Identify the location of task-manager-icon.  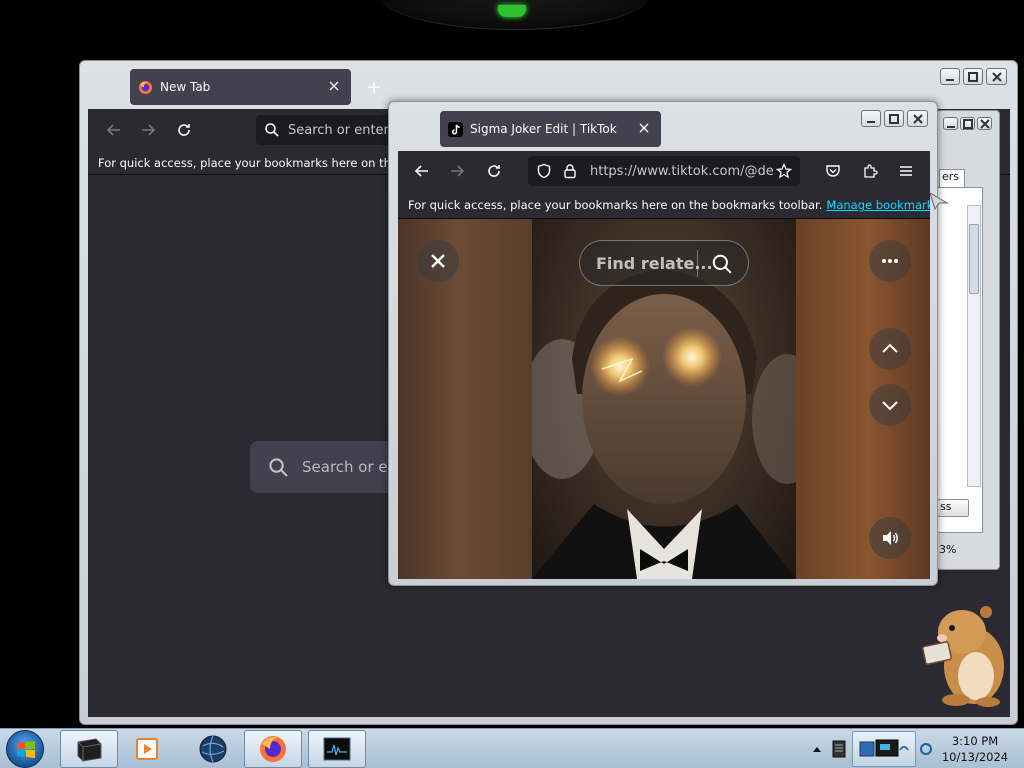
(337, 749).